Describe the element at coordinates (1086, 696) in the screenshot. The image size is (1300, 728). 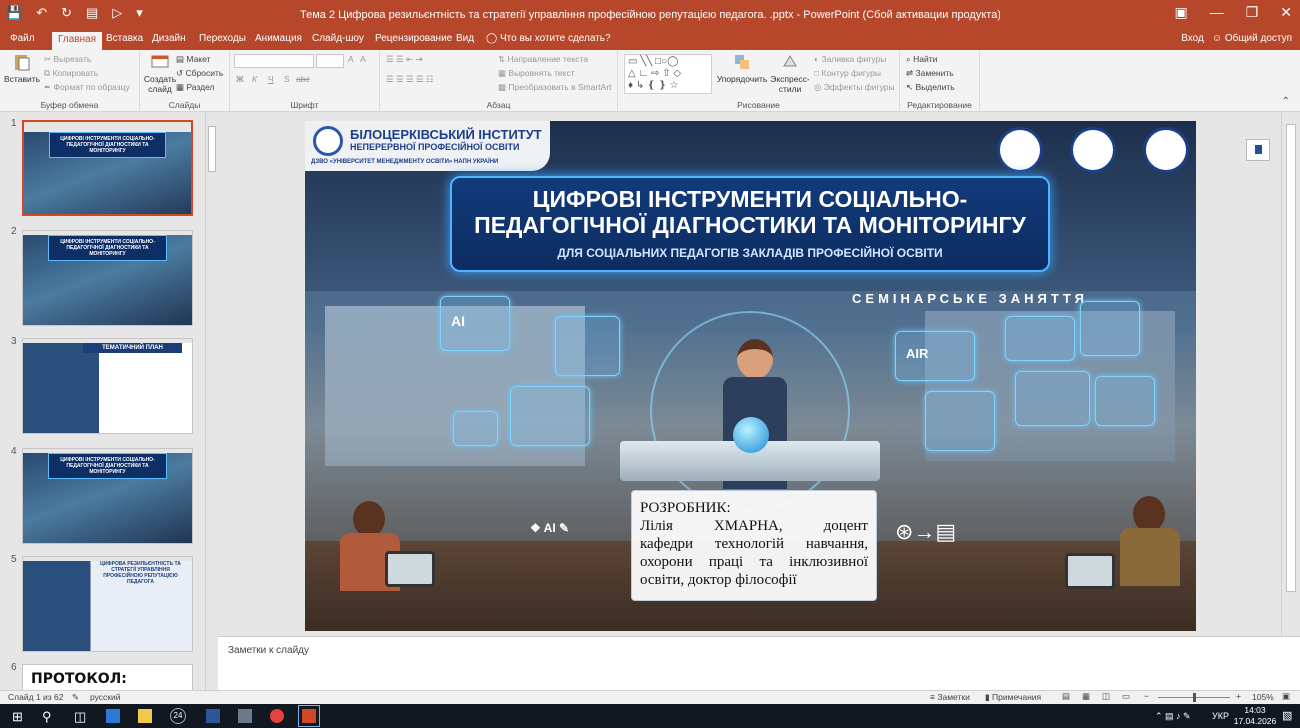
I see `sorter-view-icon: ▦` at that location.